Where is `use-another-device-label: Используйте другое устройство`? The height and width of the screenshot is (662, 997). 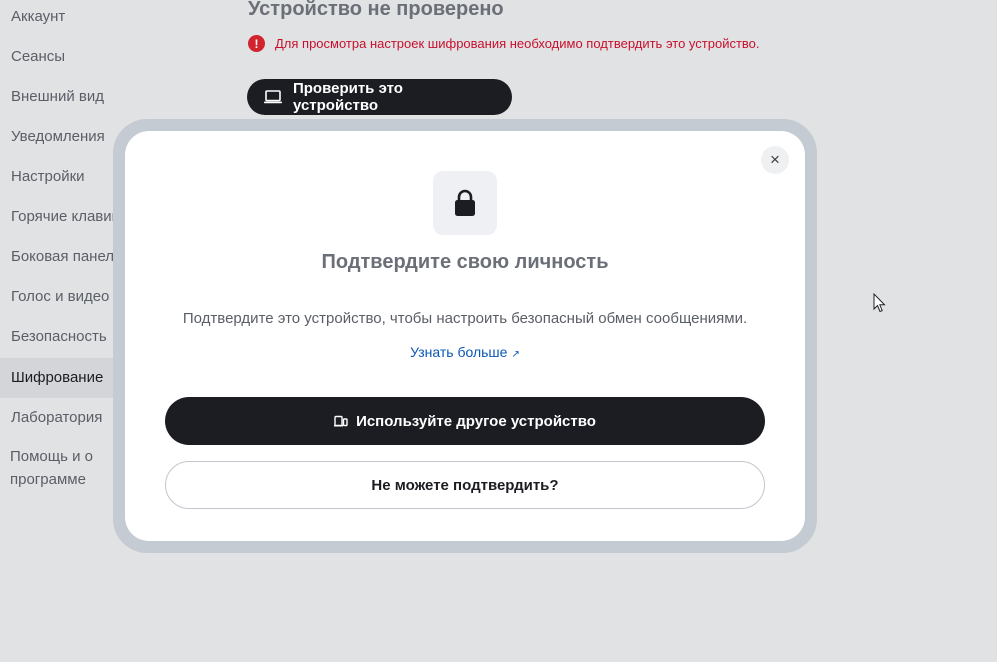
use-another-device-label: Используйте другое устройство is located at coordinates (476, 421).